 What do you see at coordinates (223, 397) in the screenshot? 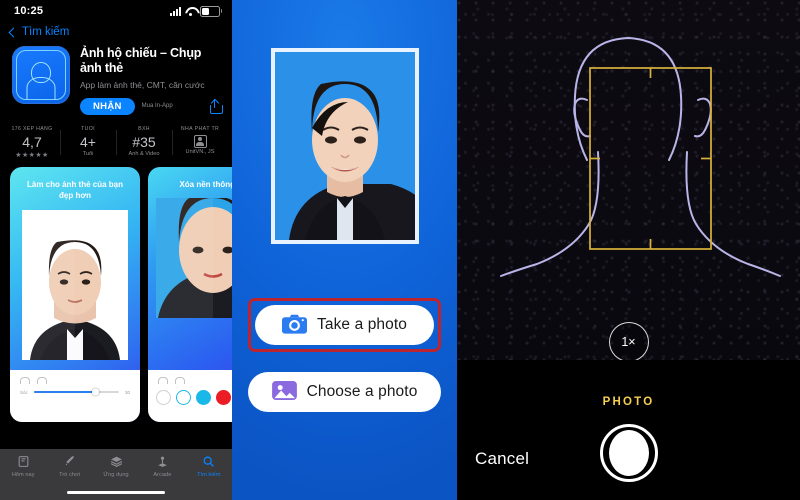
I see `swatch-red` at bounding box center [223, 397].